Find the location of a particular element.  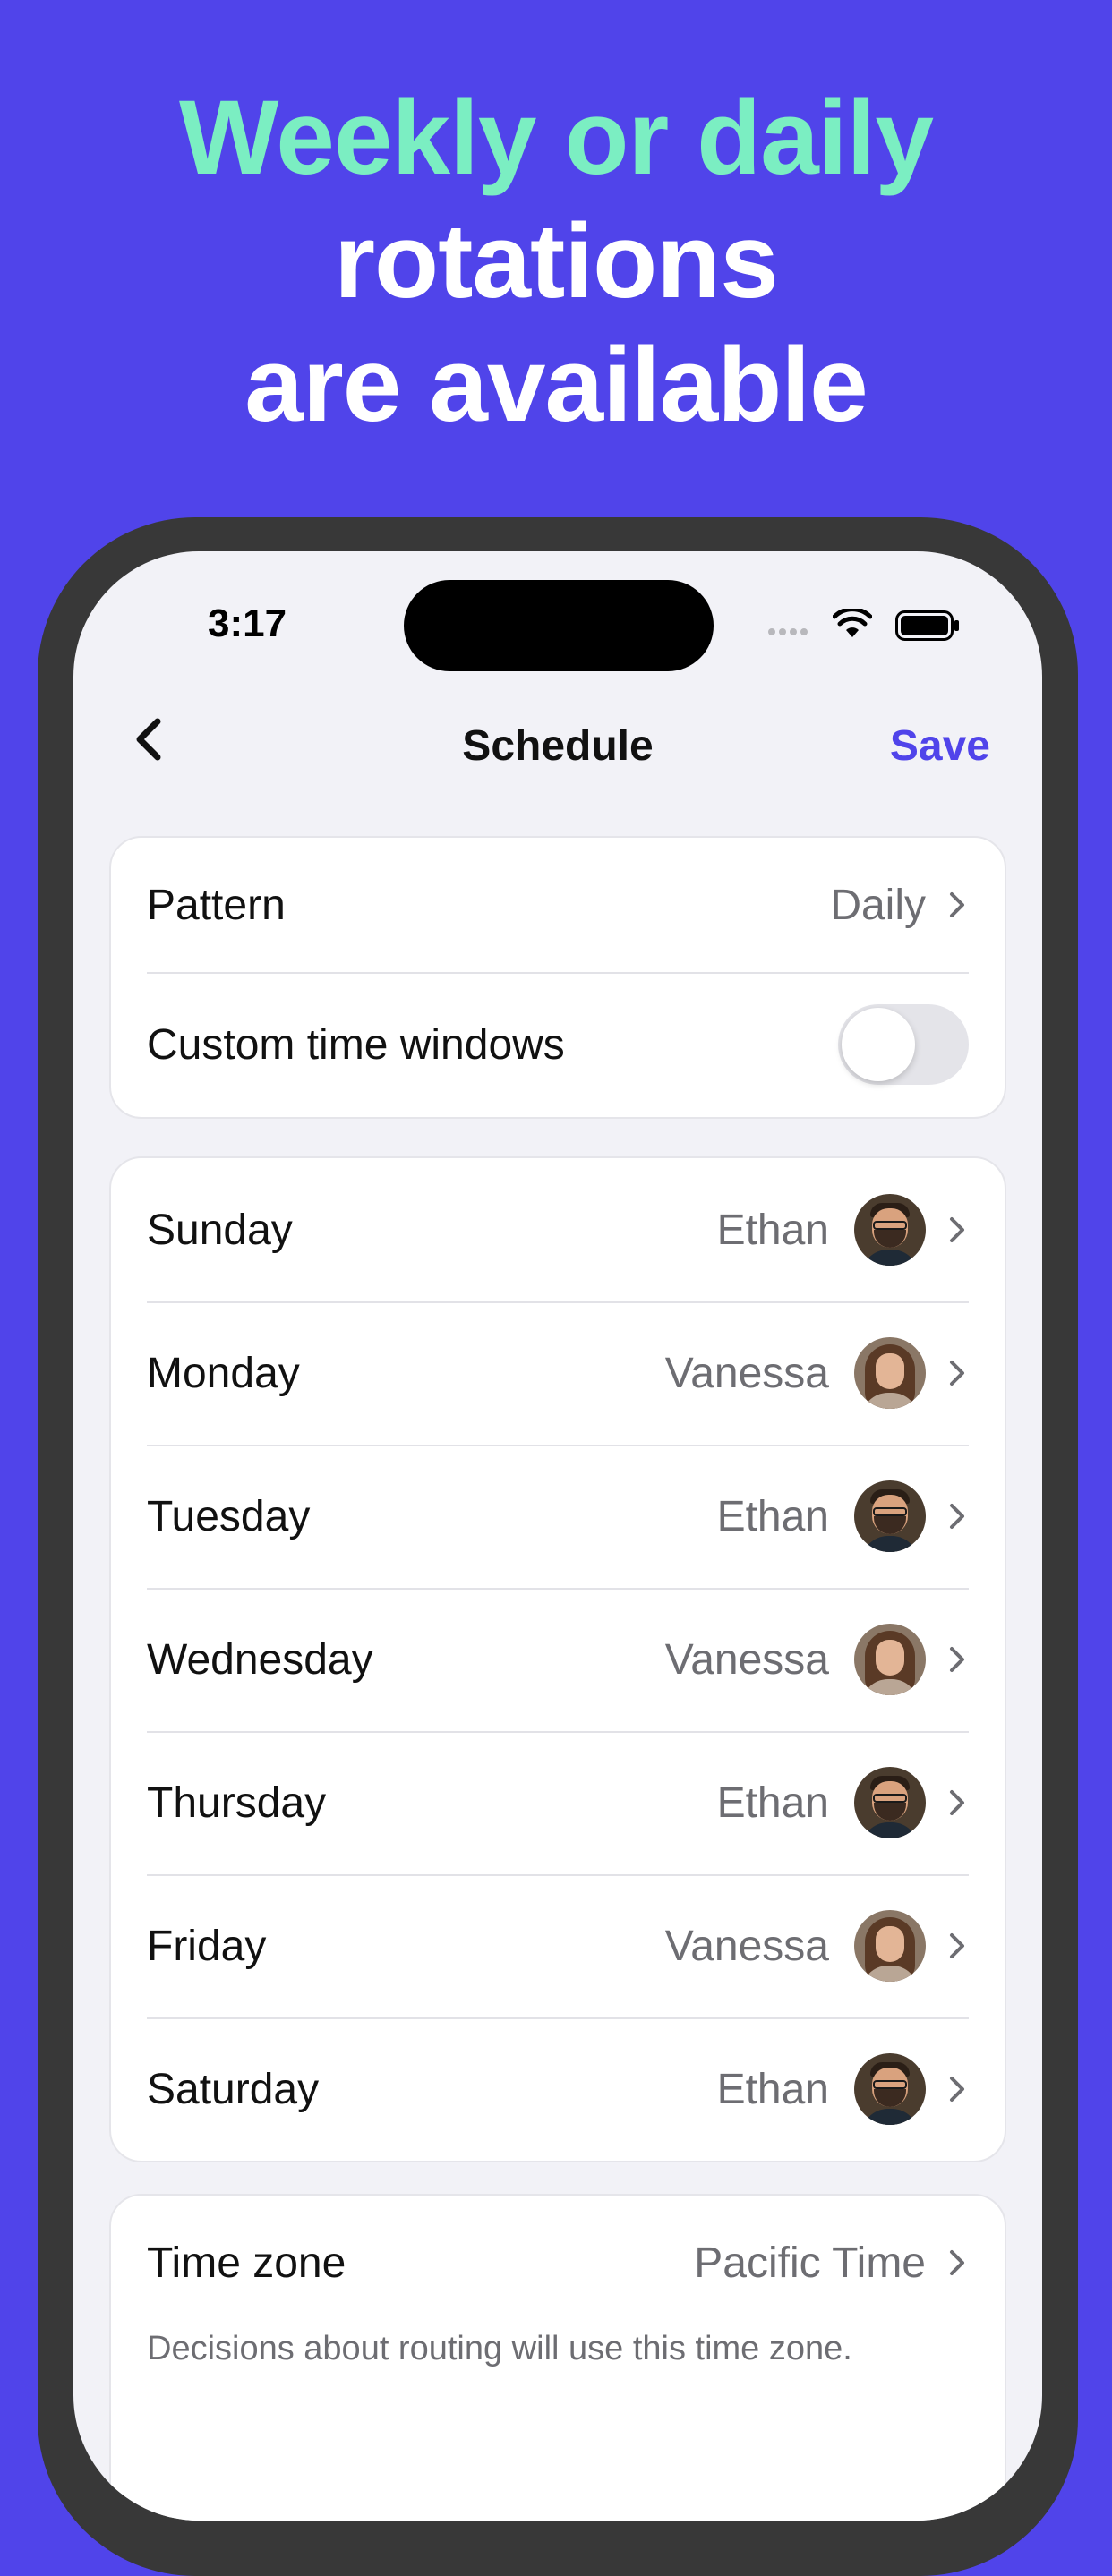

timezone-row: Time zone Pacific Time is located at coordinates (558, 2263).